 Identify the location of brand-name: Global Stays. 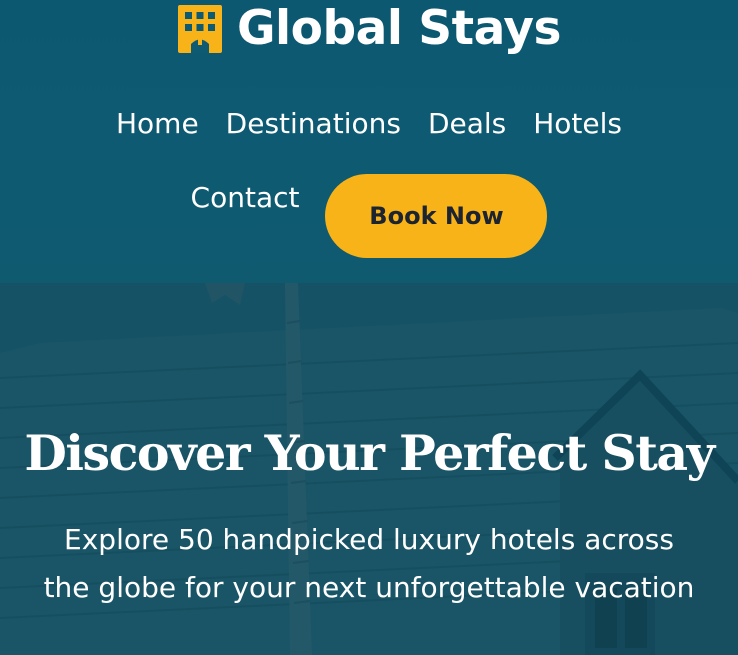
(399, 28).